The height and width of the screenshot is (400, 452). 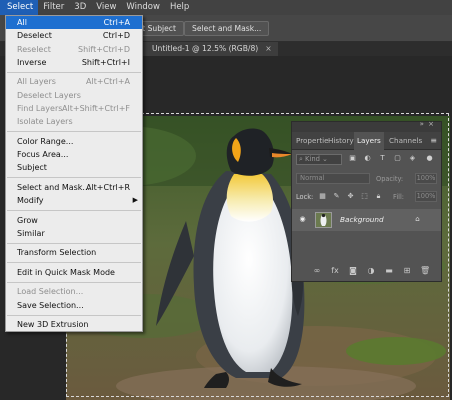 I want to click on menu-item-shortcut: Alt+Shift+Ctrl+F, so click(x=96, y=108).